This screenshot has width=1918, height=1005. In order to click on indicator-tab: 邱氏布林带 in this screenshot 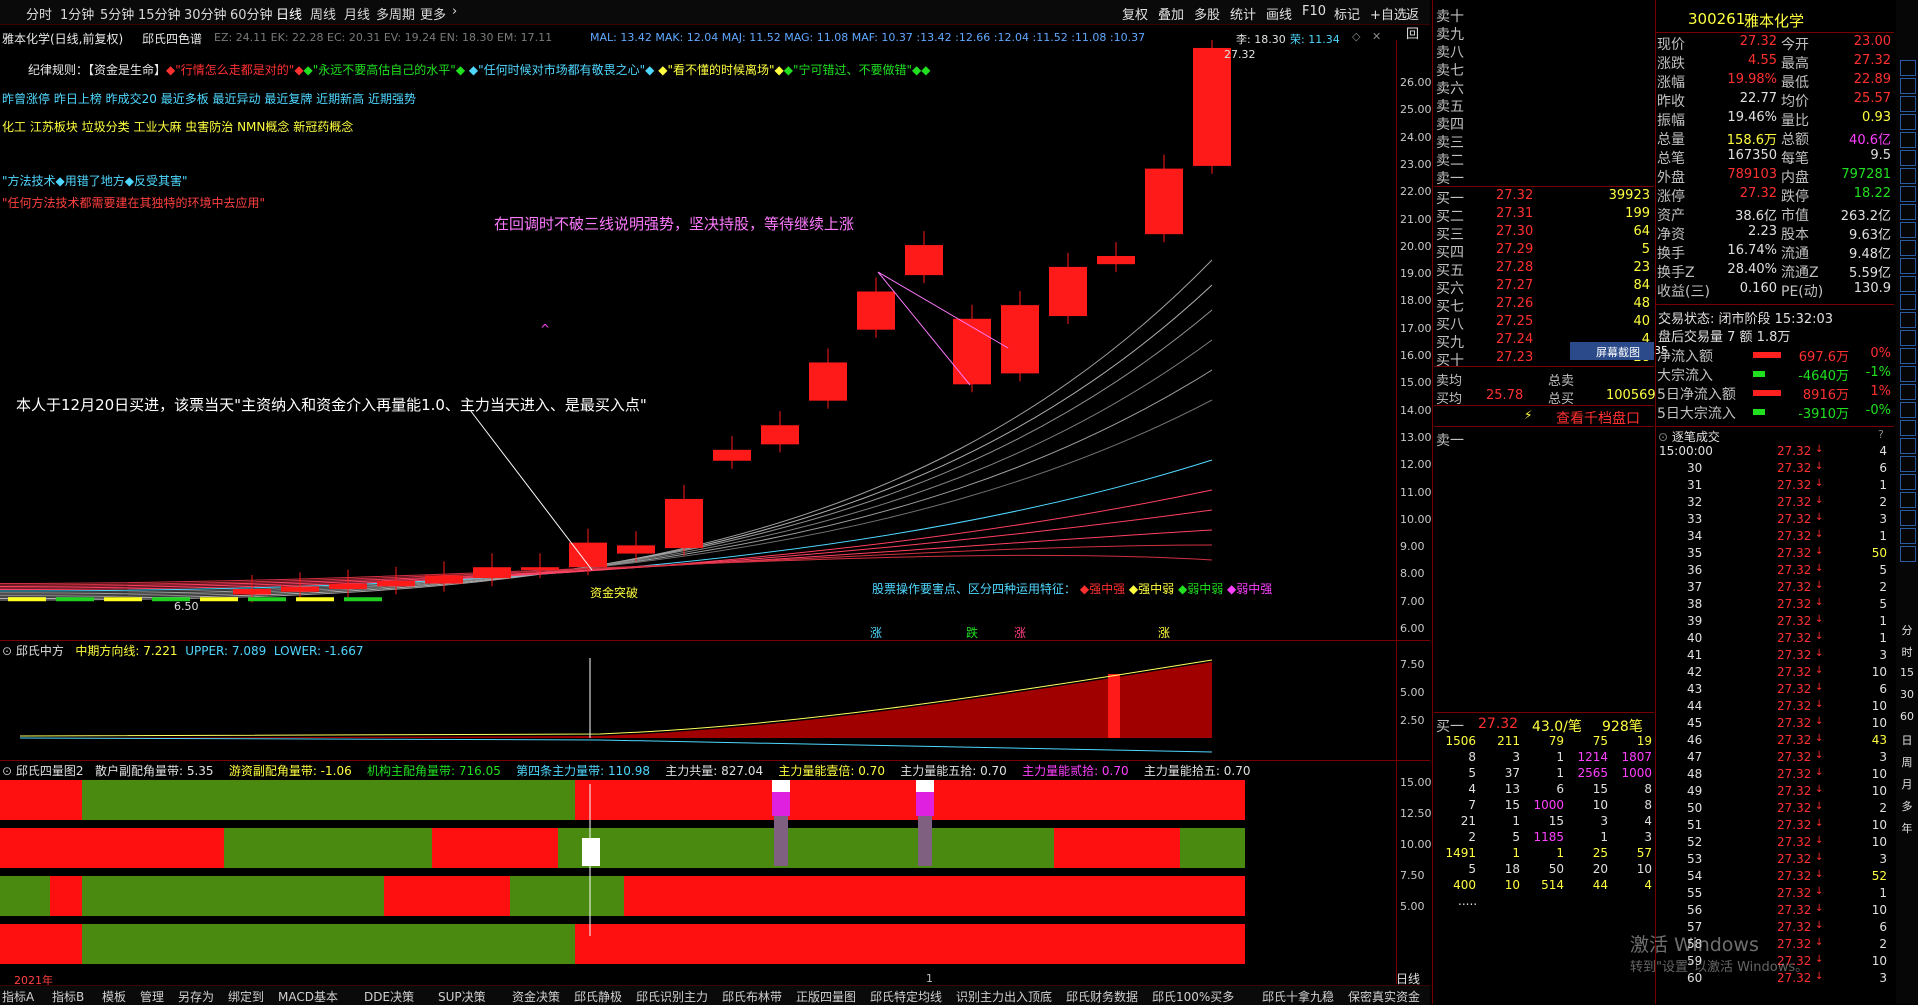, I will do `click(752, 996)`.